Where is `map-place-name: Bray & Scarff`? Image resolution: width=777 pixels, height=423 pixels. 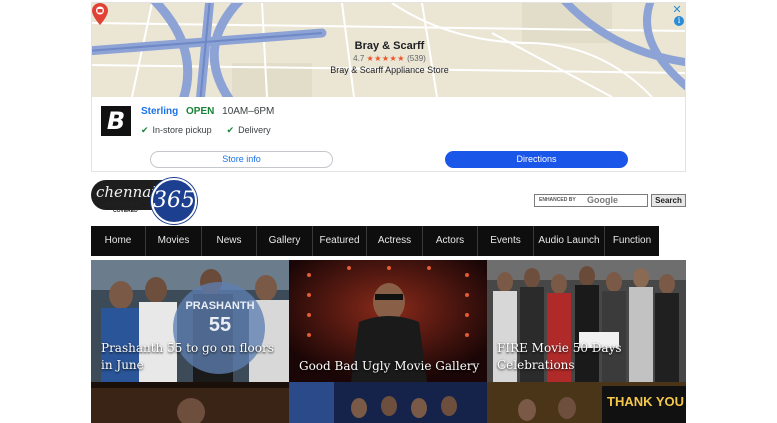
map-place-name: Bray & Scarff is located at coordinates (389, 46).